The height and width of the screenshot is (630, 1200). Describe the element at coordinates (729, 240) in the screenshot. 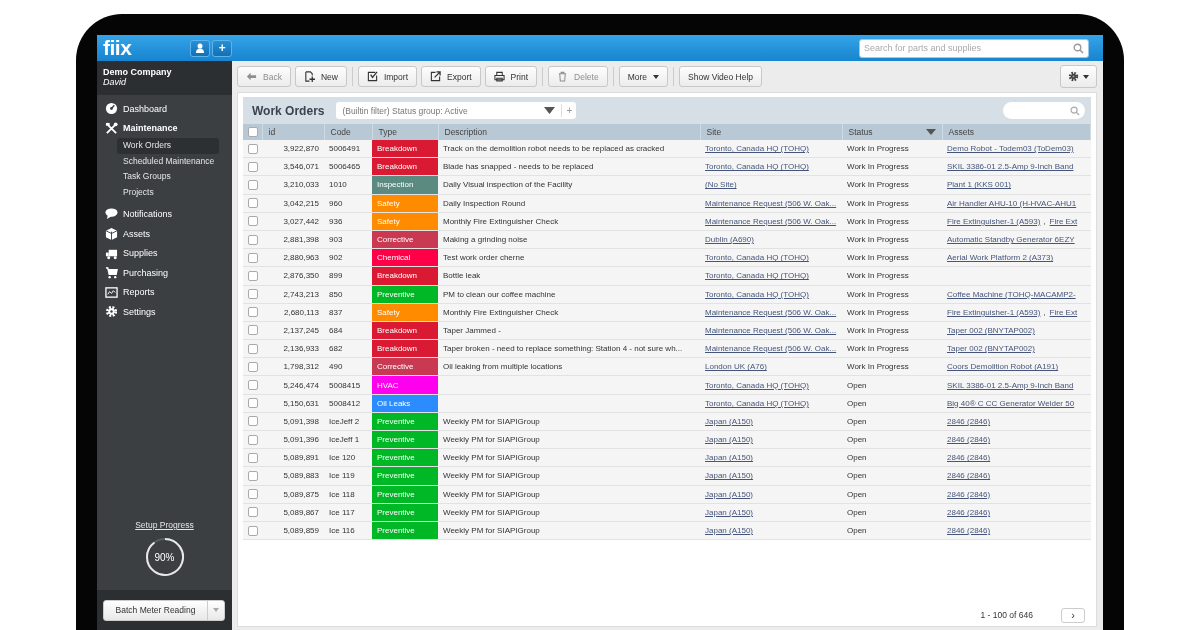

I see `site-link: Dublin (A690)` at that location.